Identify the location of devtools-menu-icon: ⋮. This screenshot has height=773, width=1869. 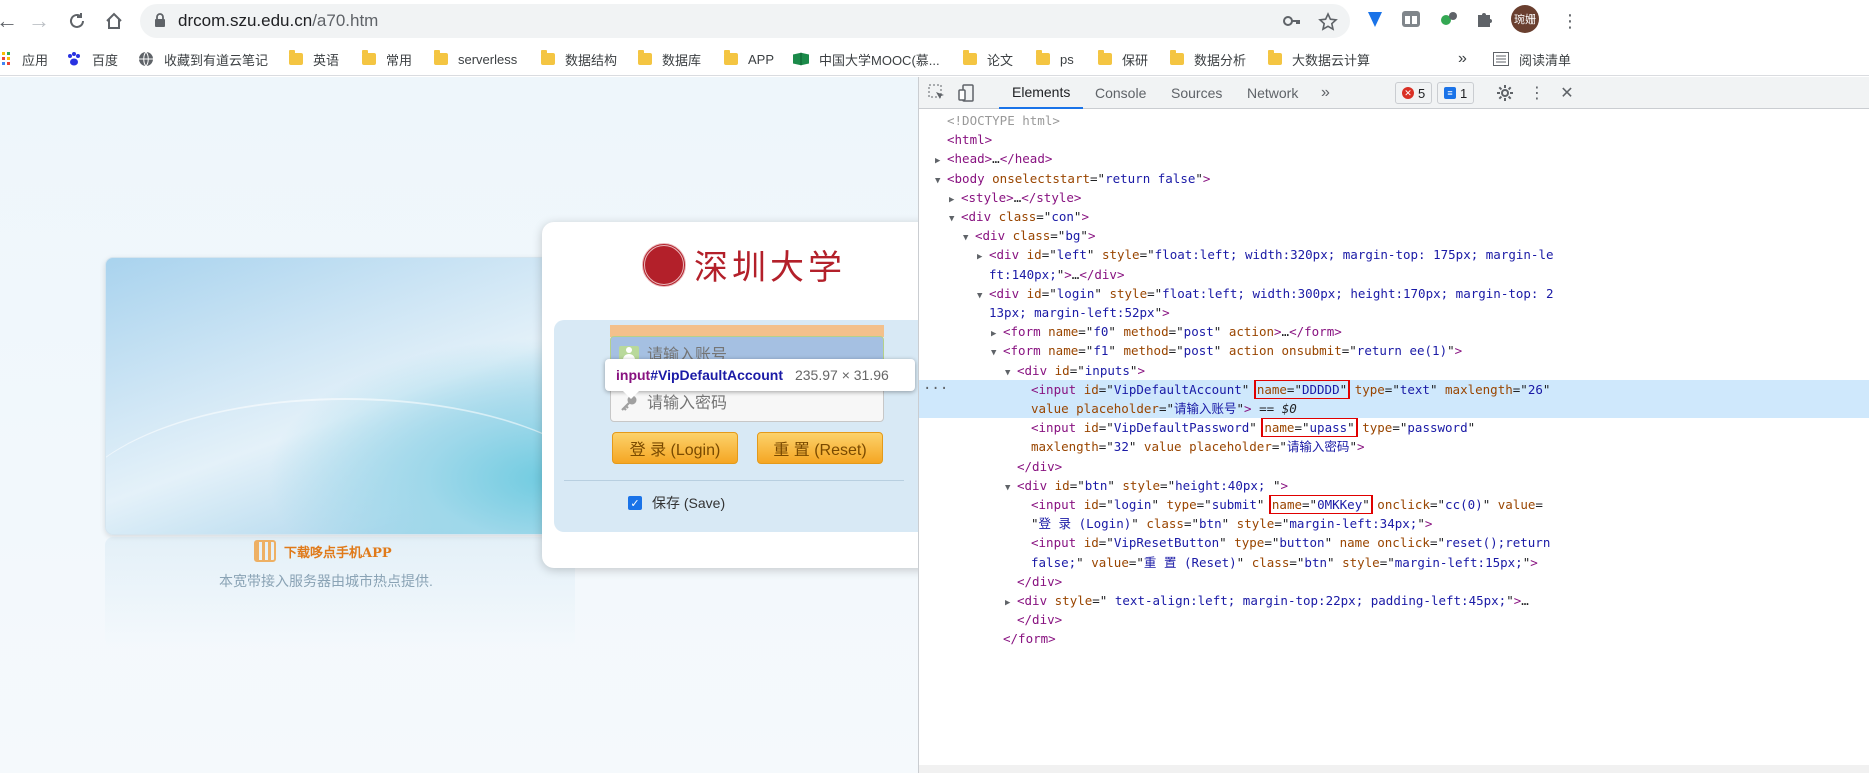
(1537, 93).